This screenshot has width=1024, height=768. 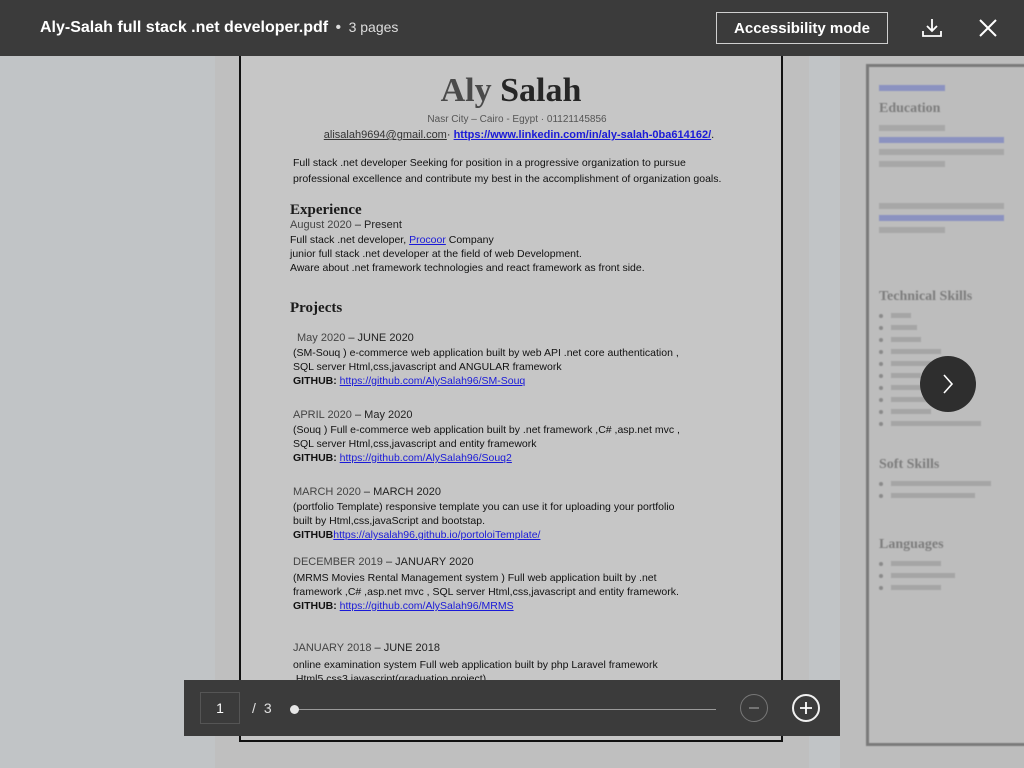 I want to click on page-number-input, so click(x=220, y=708).